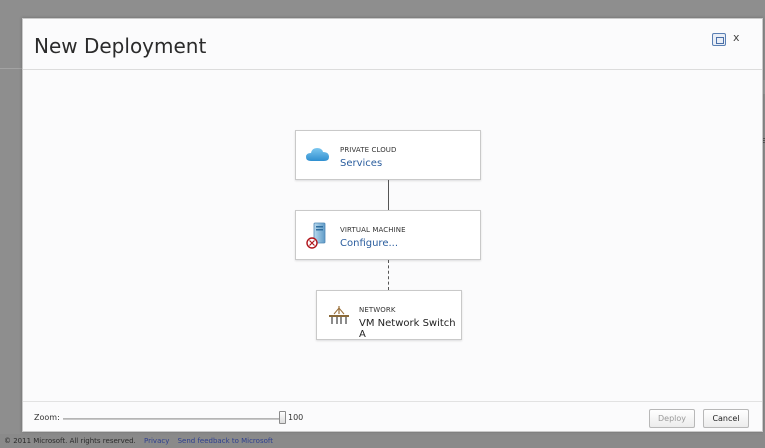 The image size is (765, 448). Describe the element at coordinates (373, 230) in the screenshot. I see `node-type-label: VIRTUAL MACHINE` at that location.